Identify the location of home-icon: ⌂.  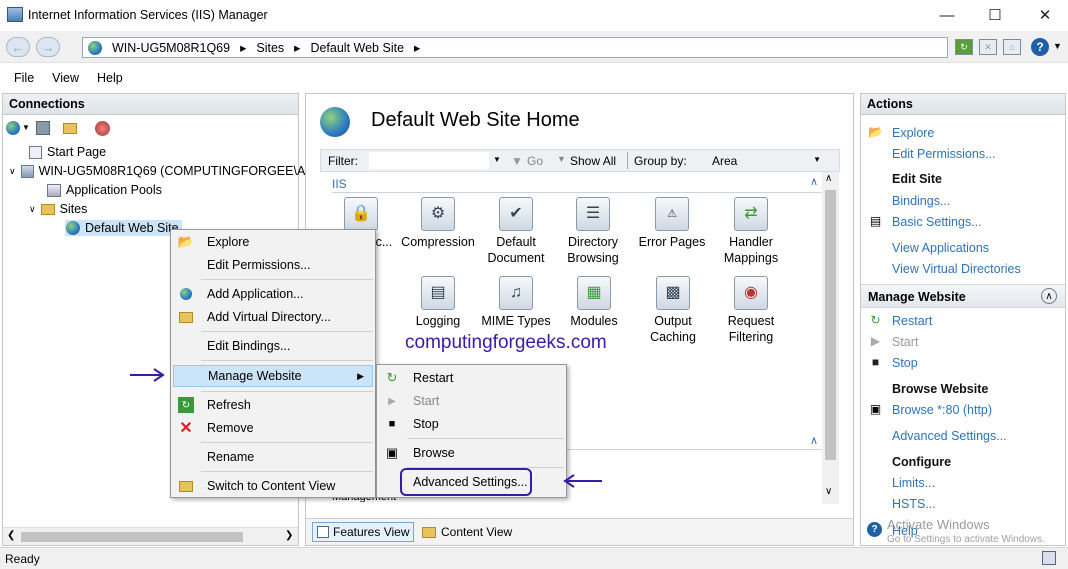
(1012, 47).